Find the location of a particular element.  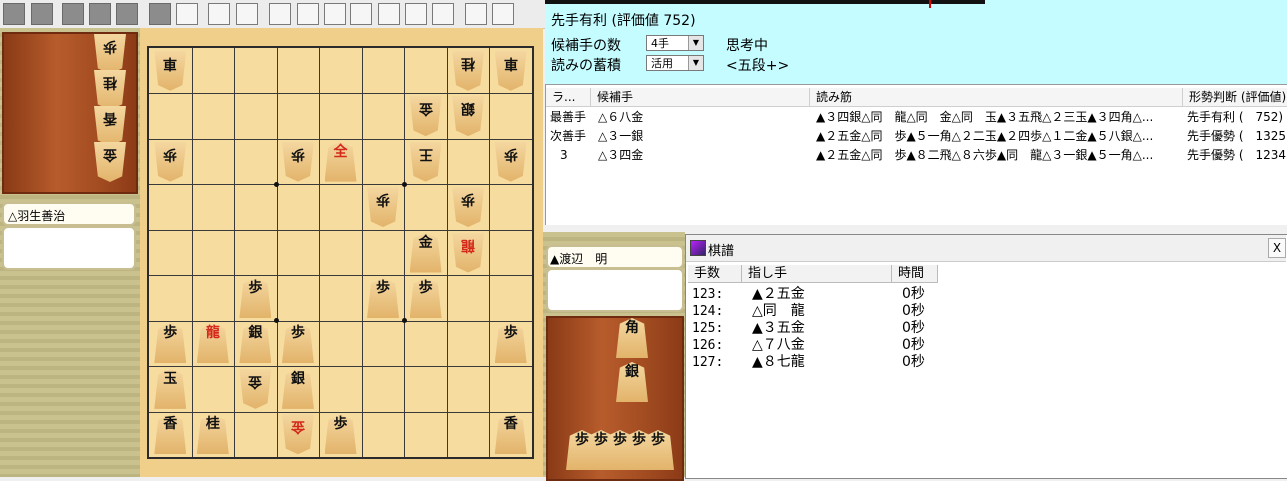

toolbar is located at coordinates (272, 14).